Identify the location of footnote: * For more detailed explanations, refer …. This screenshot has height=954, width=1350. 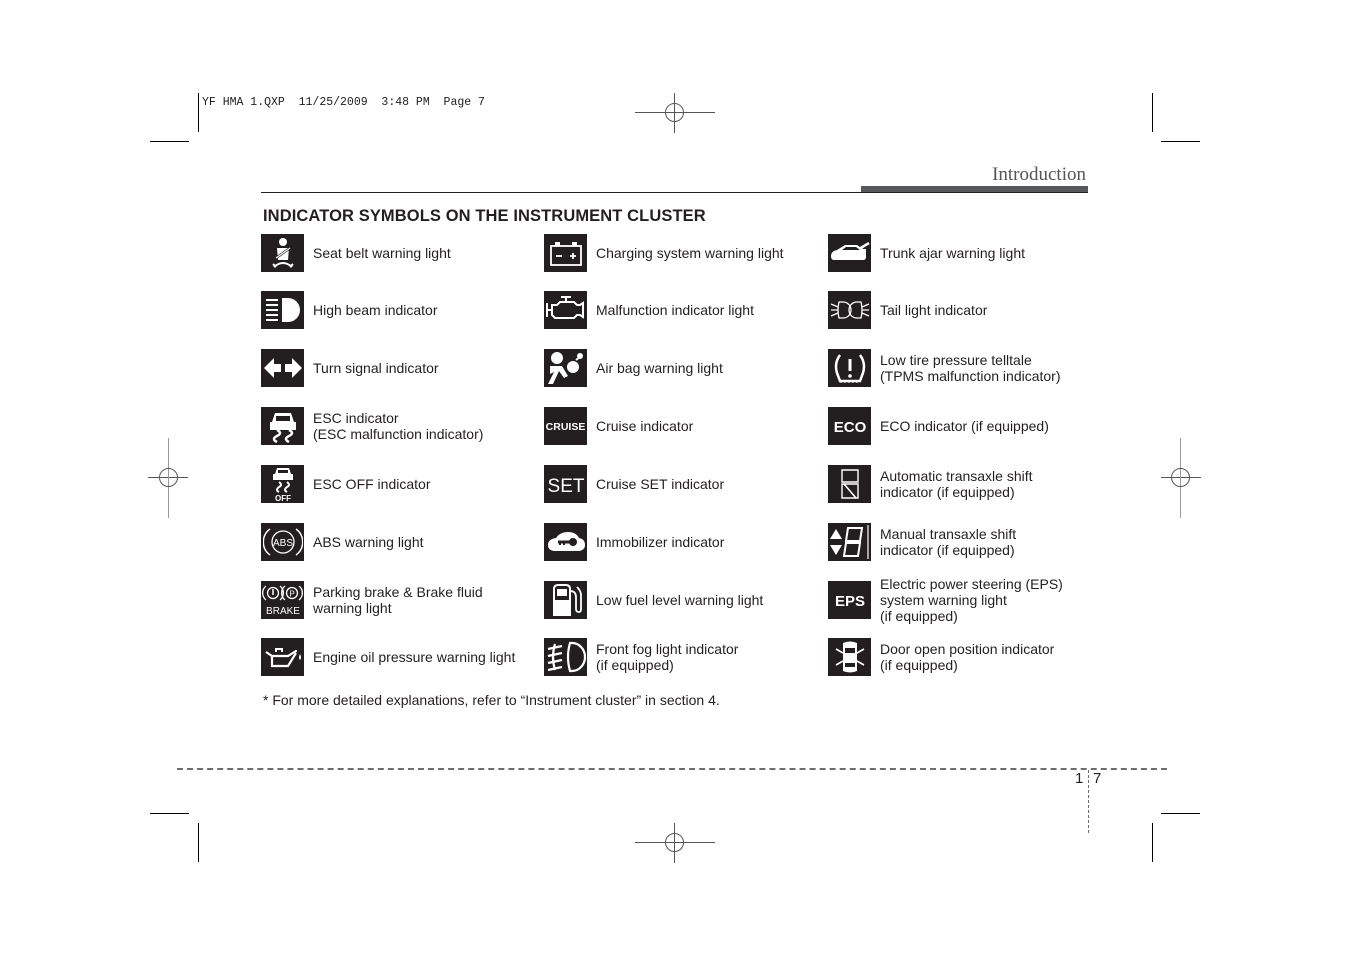
(491, 700).